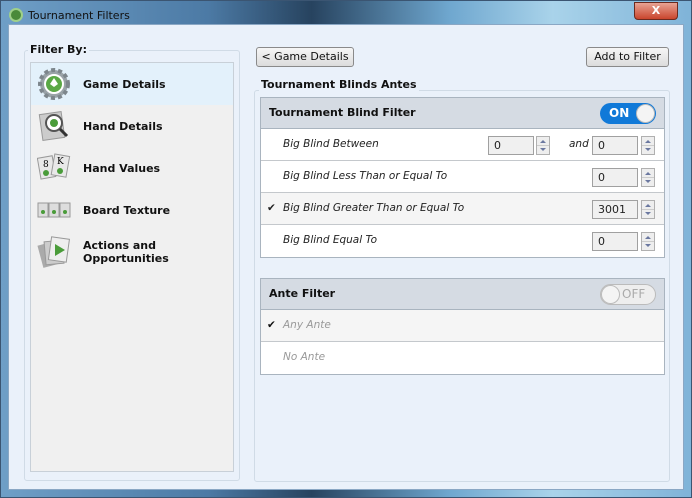 Image resolution: width=692 pixels, height=498 pixels. Describe the element at coordinates (60, 162) in the screenshot. I see `svg-text: K` at that location.